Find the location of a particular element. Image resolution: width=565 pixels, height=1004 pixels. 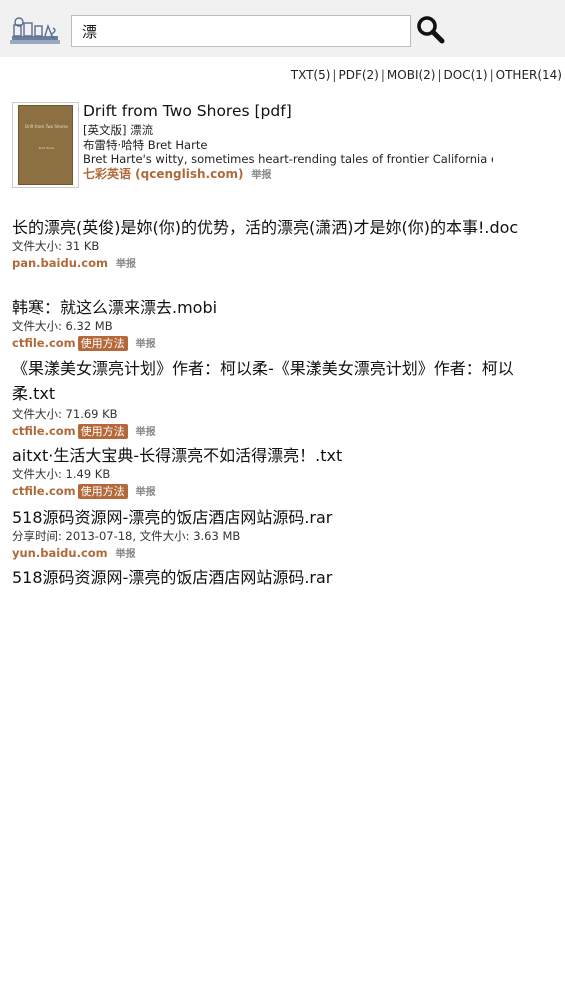

result-meta: 文件大小: 71.69 KB is located at coordinates (65, 414).